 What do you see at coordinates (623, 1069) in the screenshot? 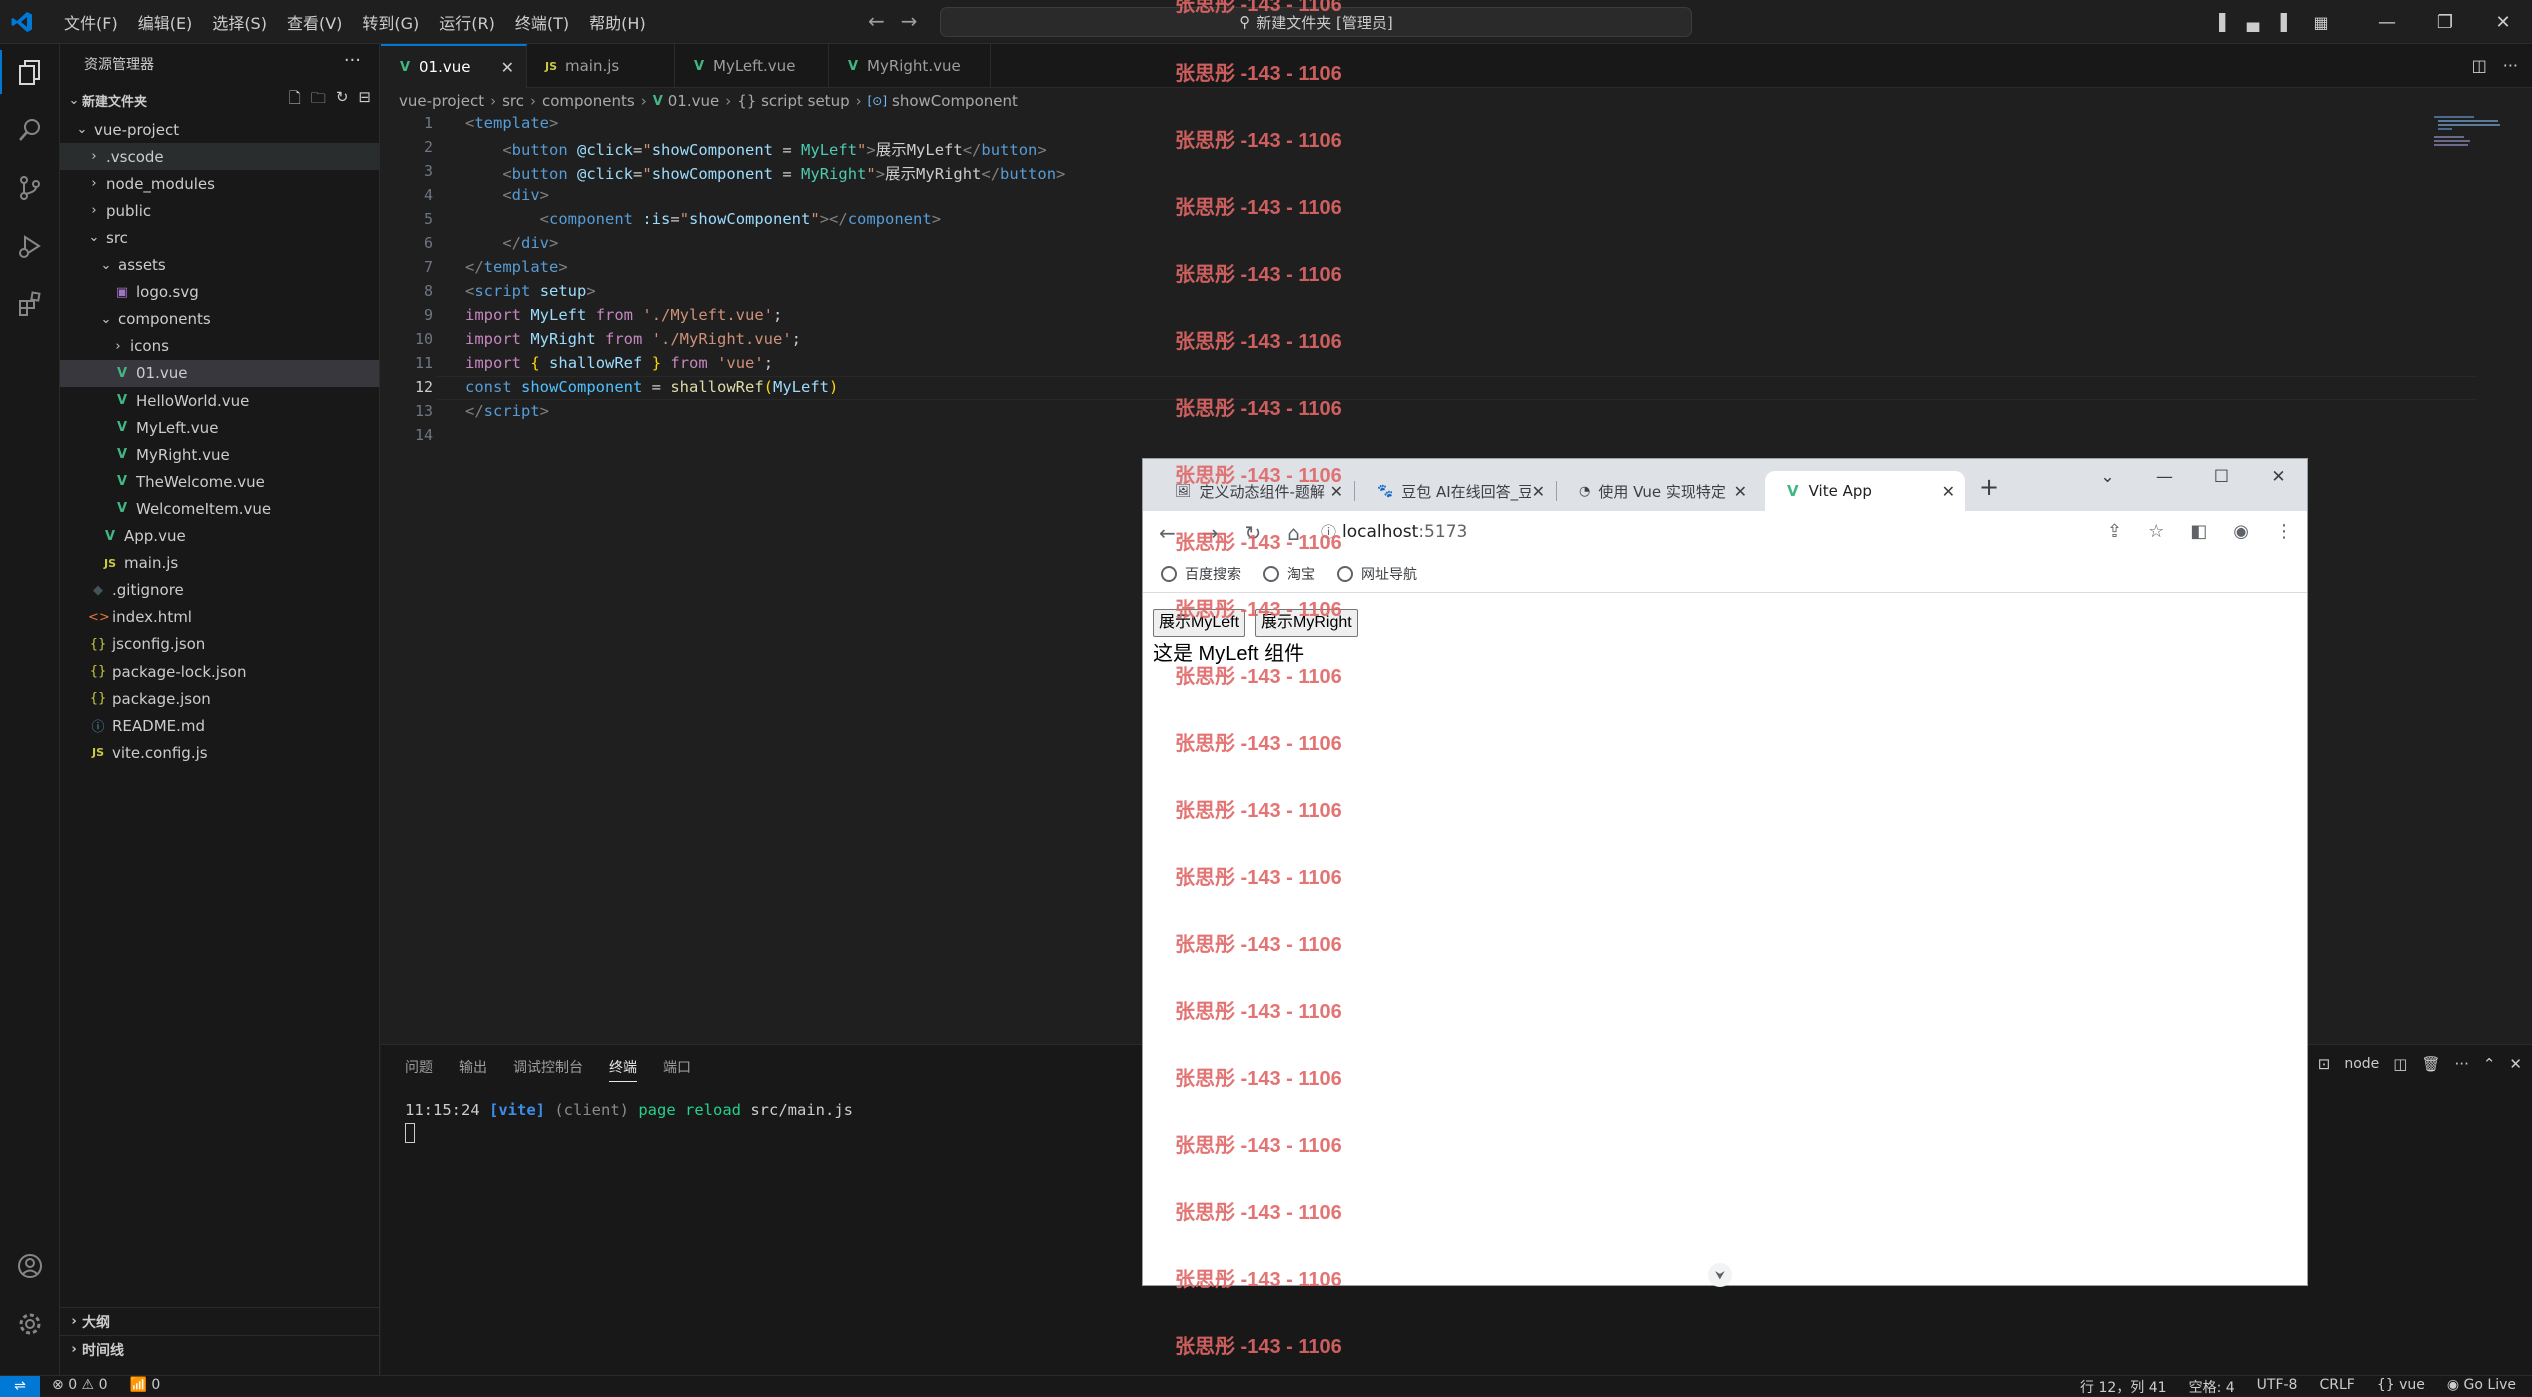
I see `panel-tab: 终端` at bounding box center [623, 1069].